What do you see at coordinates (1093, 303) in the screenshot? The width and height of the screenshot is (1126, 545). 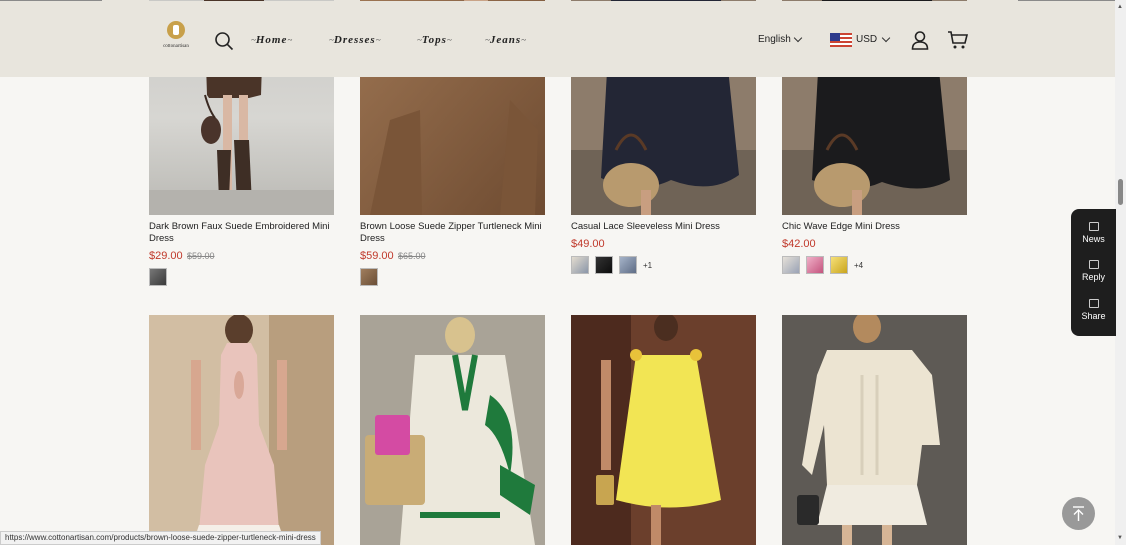 I see `share-icon` at bounding box center [1093, 303].